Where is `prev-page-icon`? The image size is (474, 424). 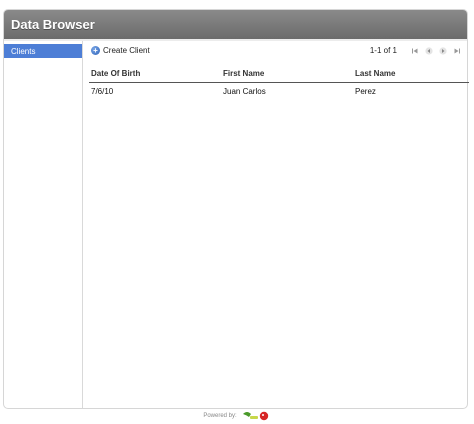
prev-page-icon is located at coordinates (429, 50).